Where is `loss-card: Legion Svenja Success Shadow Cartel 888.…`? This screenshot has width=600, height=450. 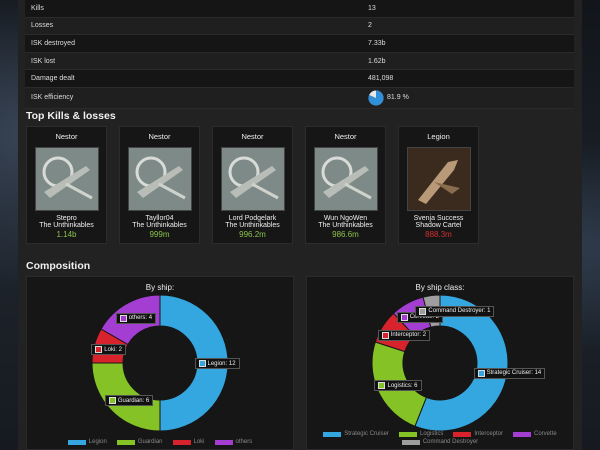 loss-card: Legion Svenja Success Shadow Cartel 888.… is located at coordinates (438, 185).